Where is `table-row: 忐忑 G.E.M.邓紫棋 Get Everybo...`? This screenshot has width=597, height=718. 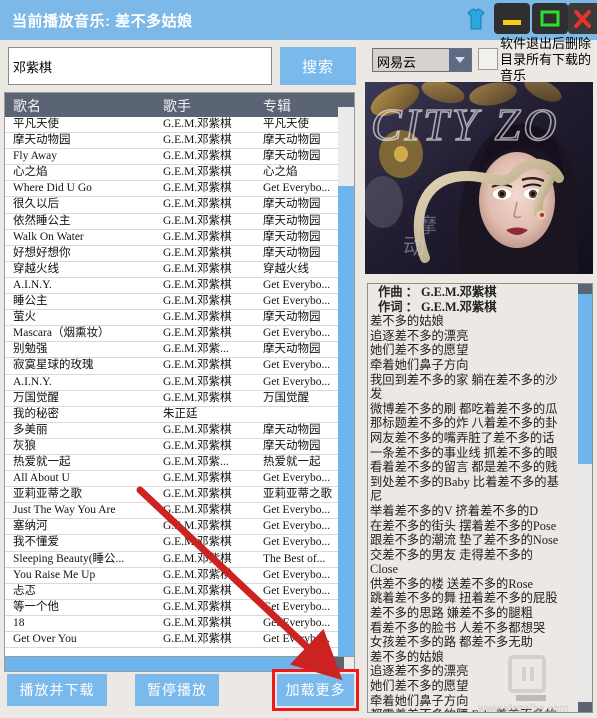
table-row: 忐忑 G.E.M.邓紫棋 Get Everybo... is located at coordinates (177, 592).